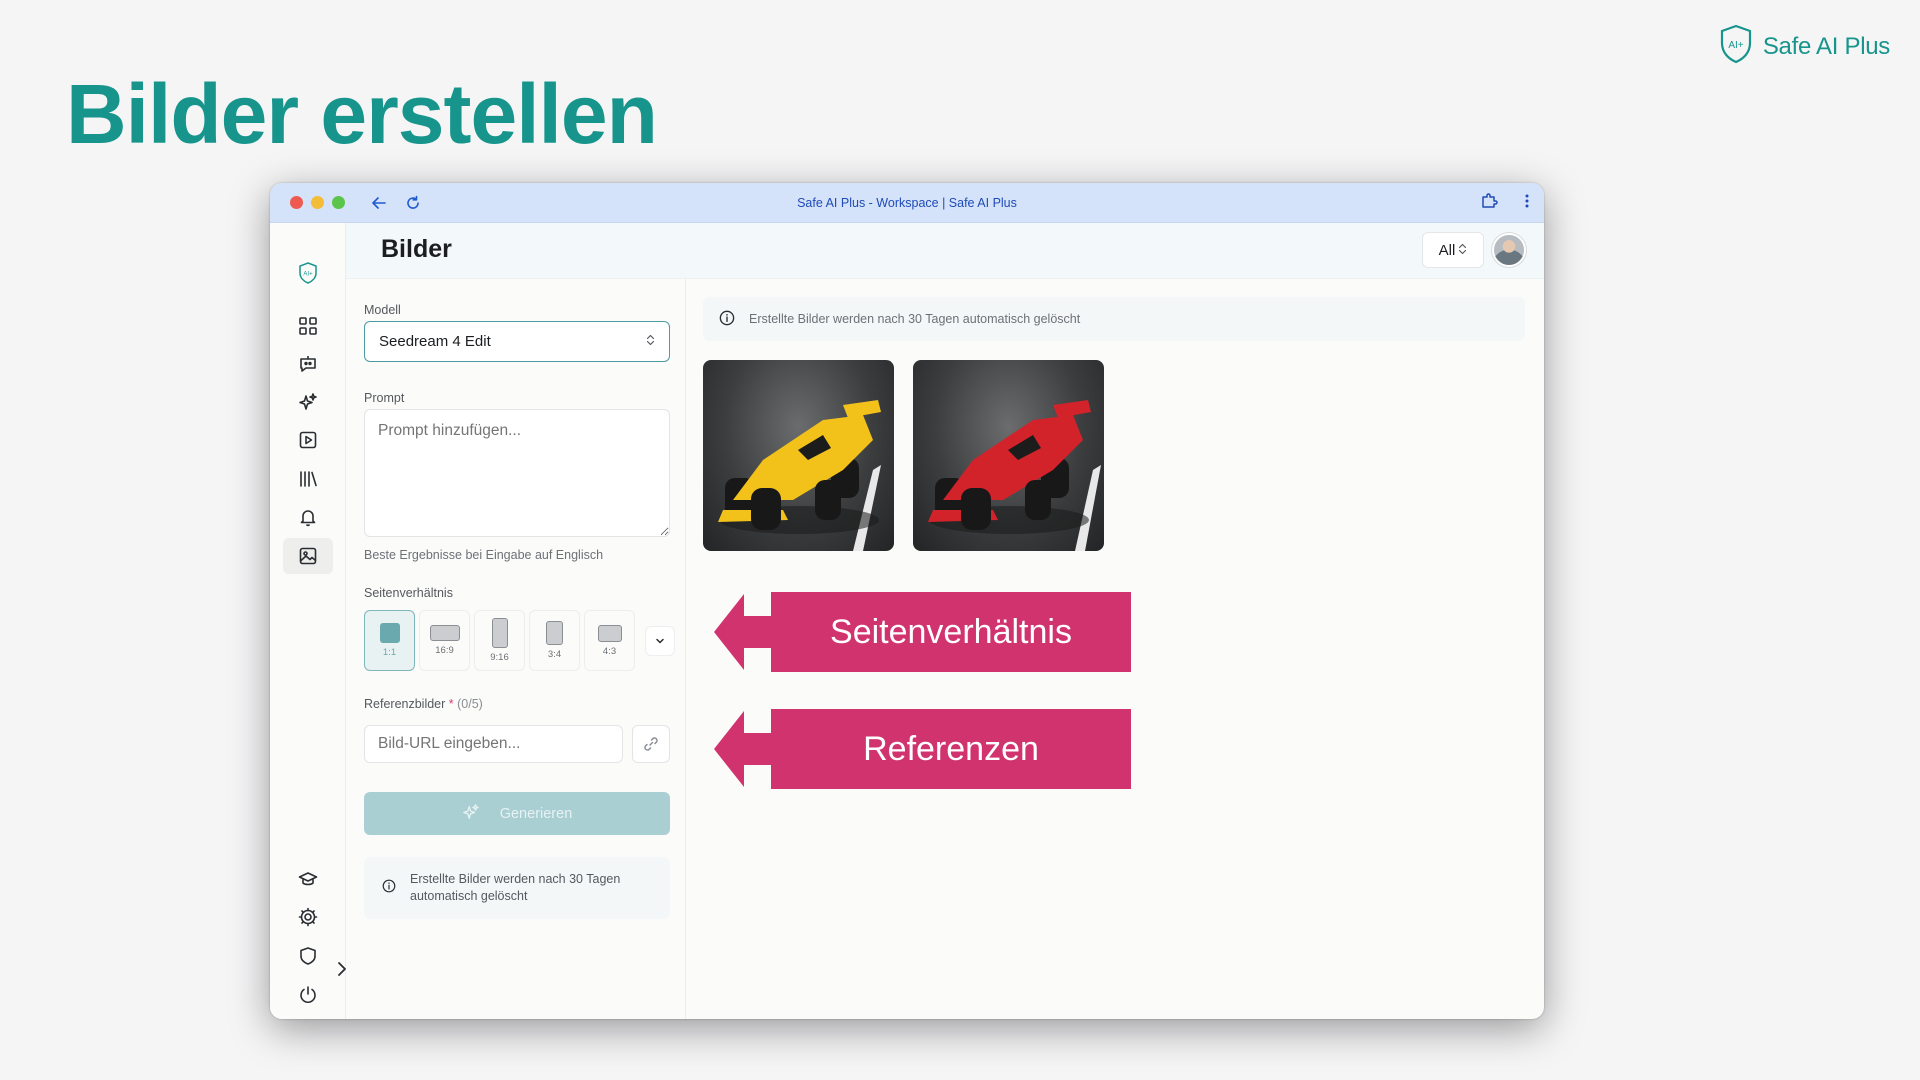 This screenshot has width=1920, height=1080. Describe the element at coordinates (1489, 203) in the screenshot. I see `extension-icon` at that location.